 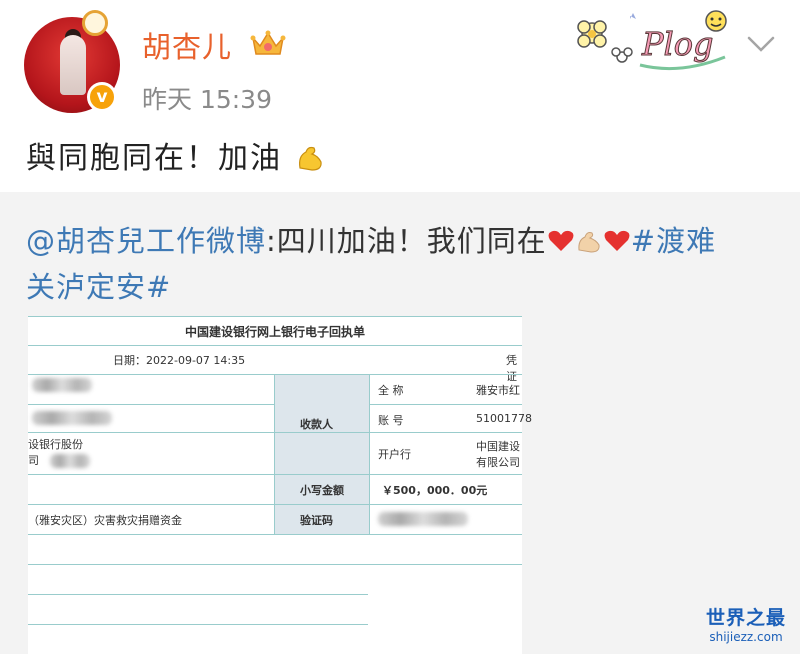 I want to click on crown-icon, so click(x=268, y=43).